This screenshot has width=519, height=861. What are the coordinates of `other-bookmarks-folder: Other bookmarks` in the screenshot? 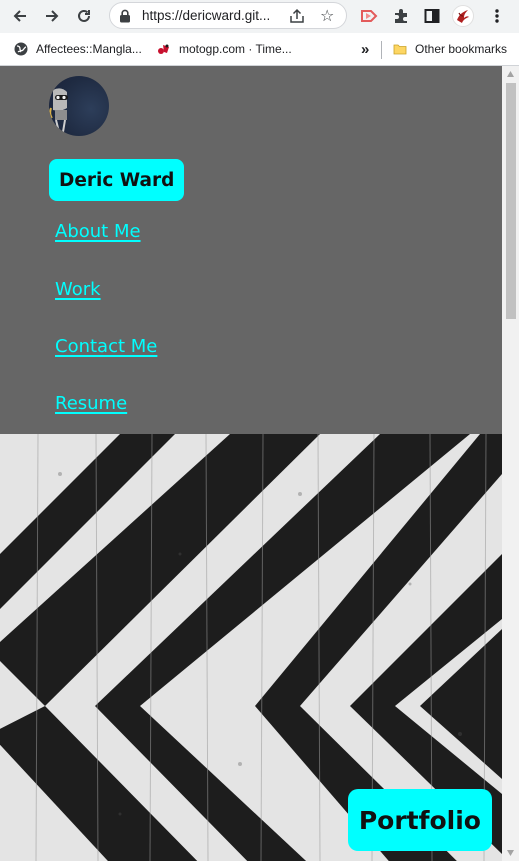 It's located at (450, 49).